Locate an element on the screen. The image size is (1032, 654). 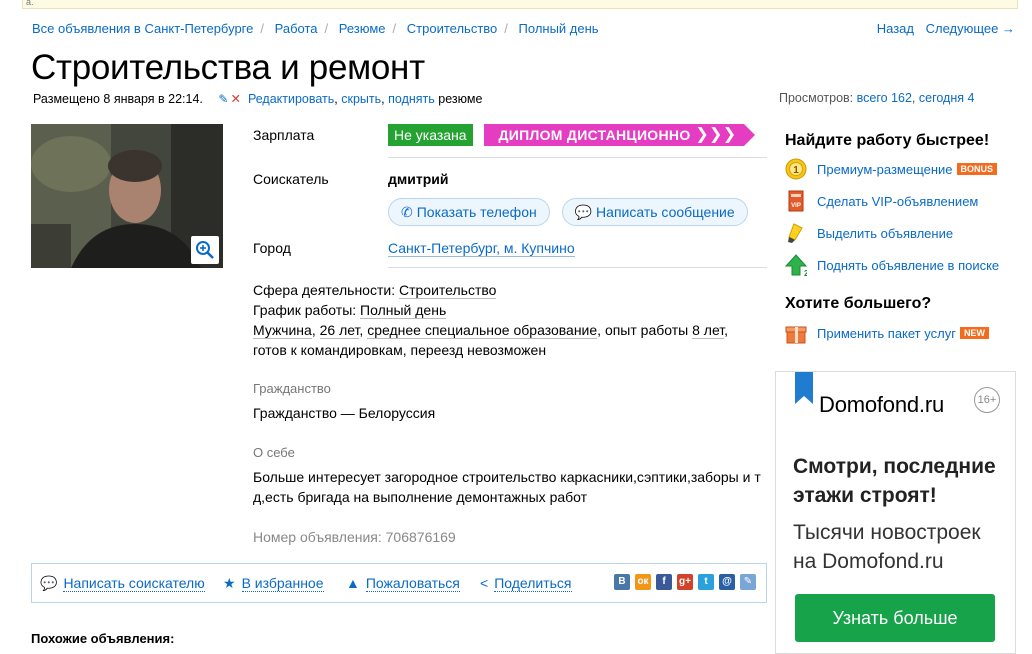
mail-ru-icon: @ is located at coordinates (727, 582).